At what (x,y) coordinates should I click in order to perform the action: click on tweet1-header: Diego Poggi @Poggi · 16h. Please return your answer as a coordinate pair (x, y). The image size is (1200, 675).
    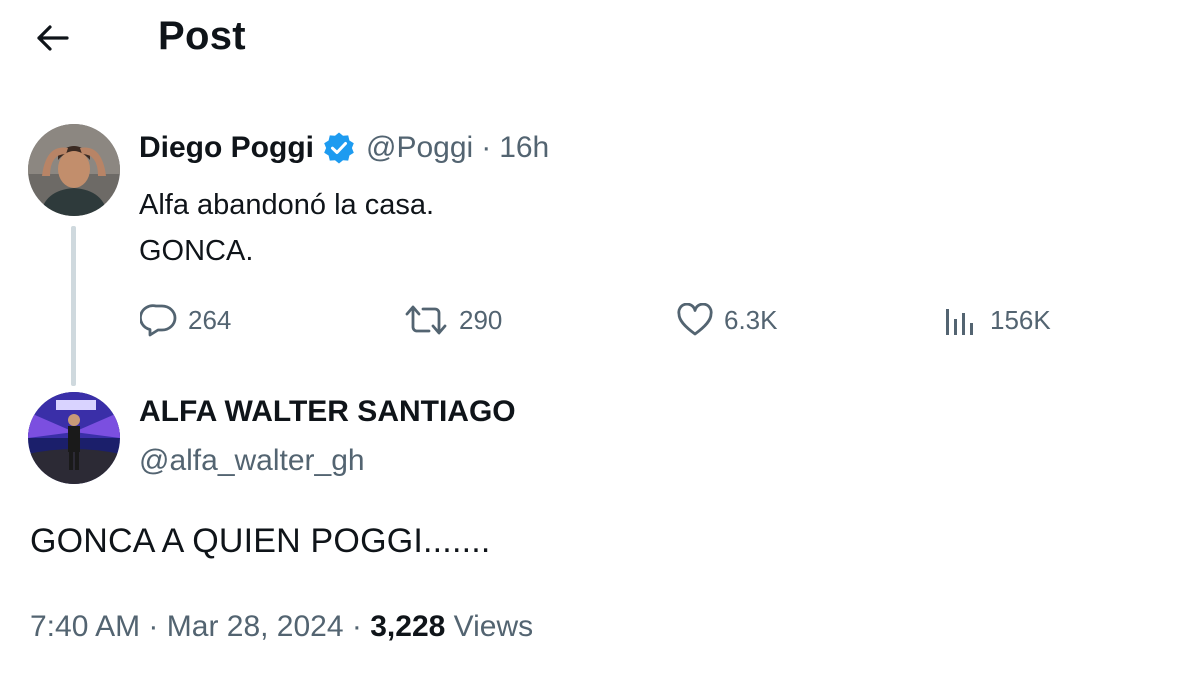
    Looking at the image, I should click on (344, 148).